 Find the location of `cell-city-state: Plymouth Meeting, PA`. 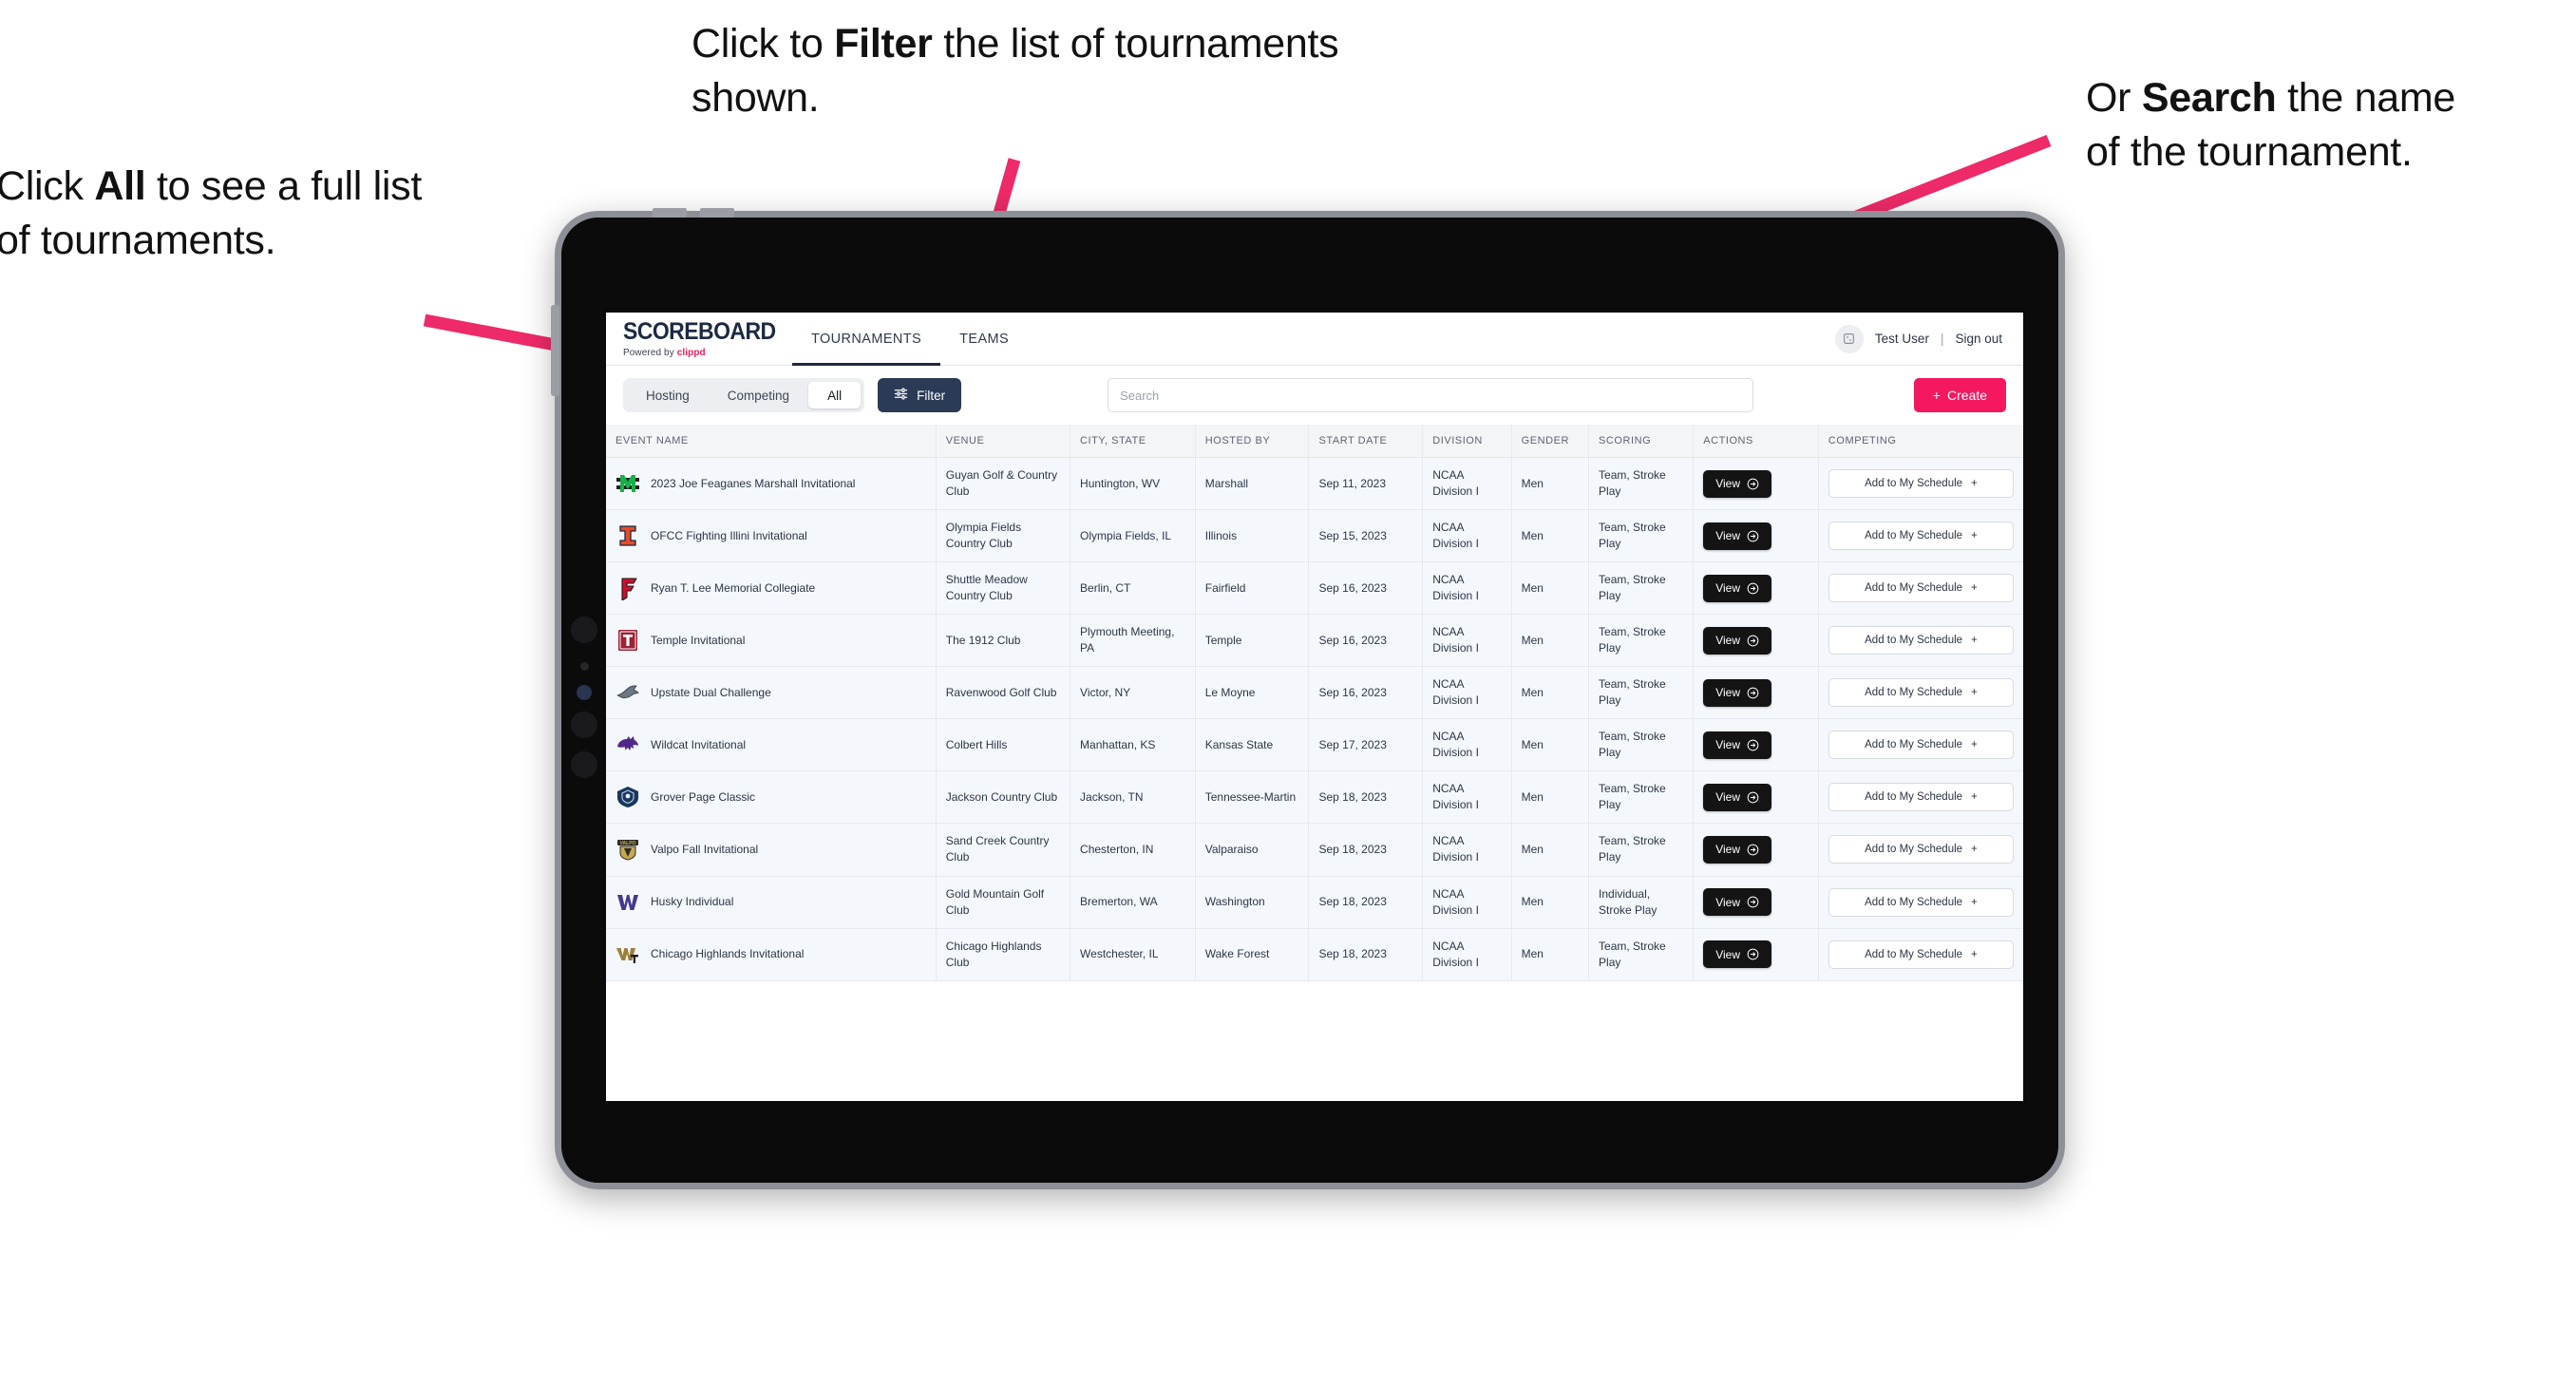

cell-city-state: Plymouth Meeting, PA is located at coordinates (1133, 641).